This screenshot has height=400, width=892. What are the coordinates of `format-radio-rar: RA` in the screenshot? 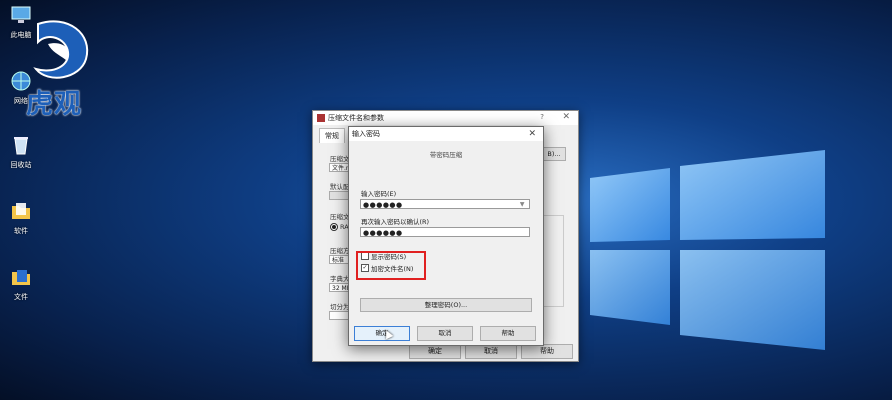 It's located at (339, 227).